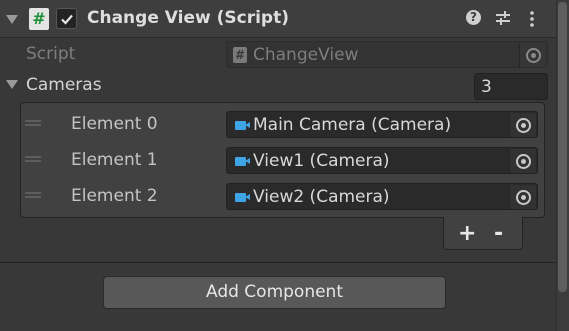  I want to click on script-field: # ChangeView, so click(387, 54).